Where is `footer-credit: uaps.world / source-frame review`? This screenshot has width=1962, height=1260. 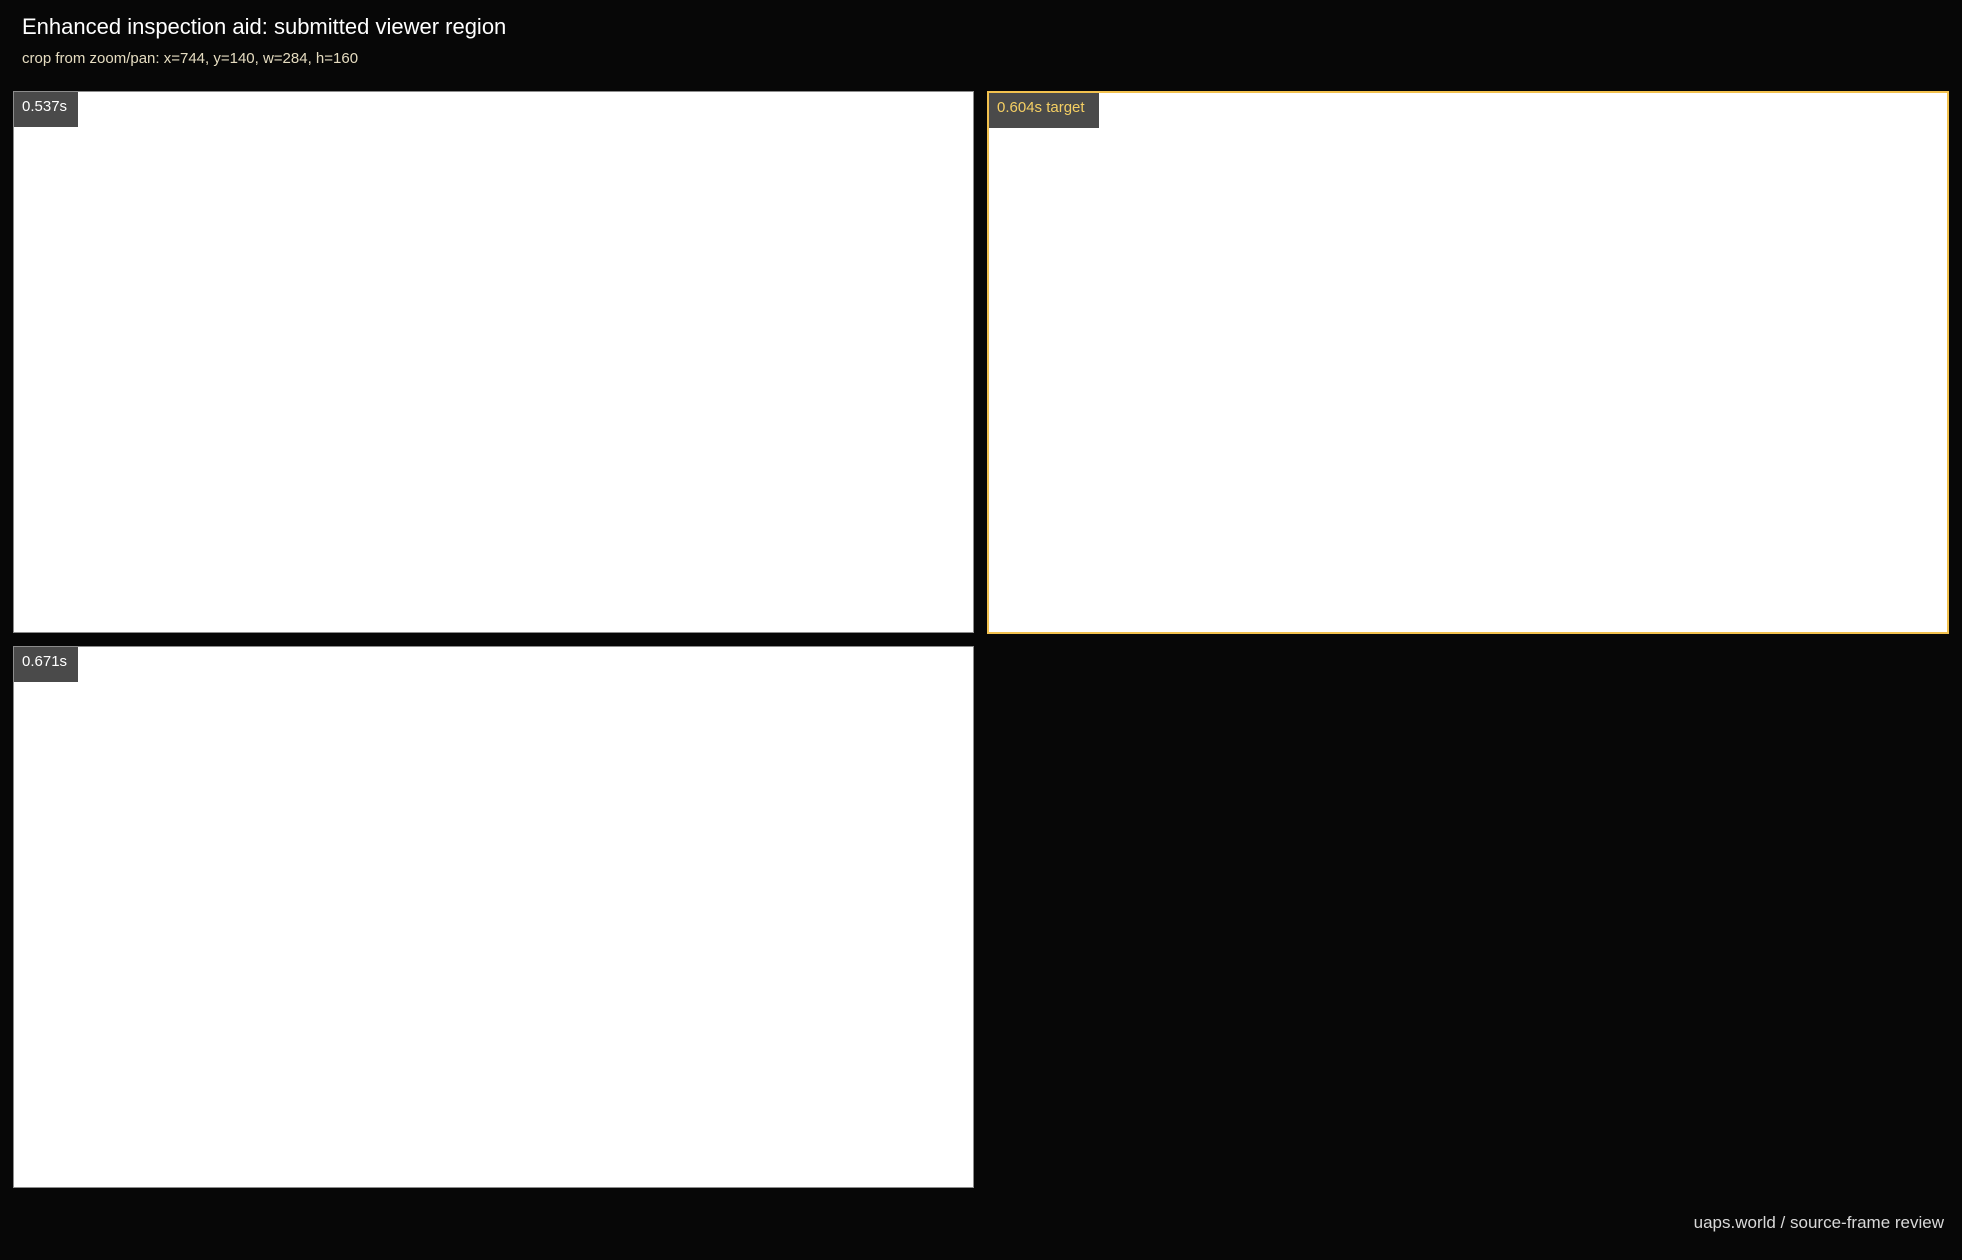
footer-credit: uaps.world / source-frame review is located at coordinates (1818, 1222).